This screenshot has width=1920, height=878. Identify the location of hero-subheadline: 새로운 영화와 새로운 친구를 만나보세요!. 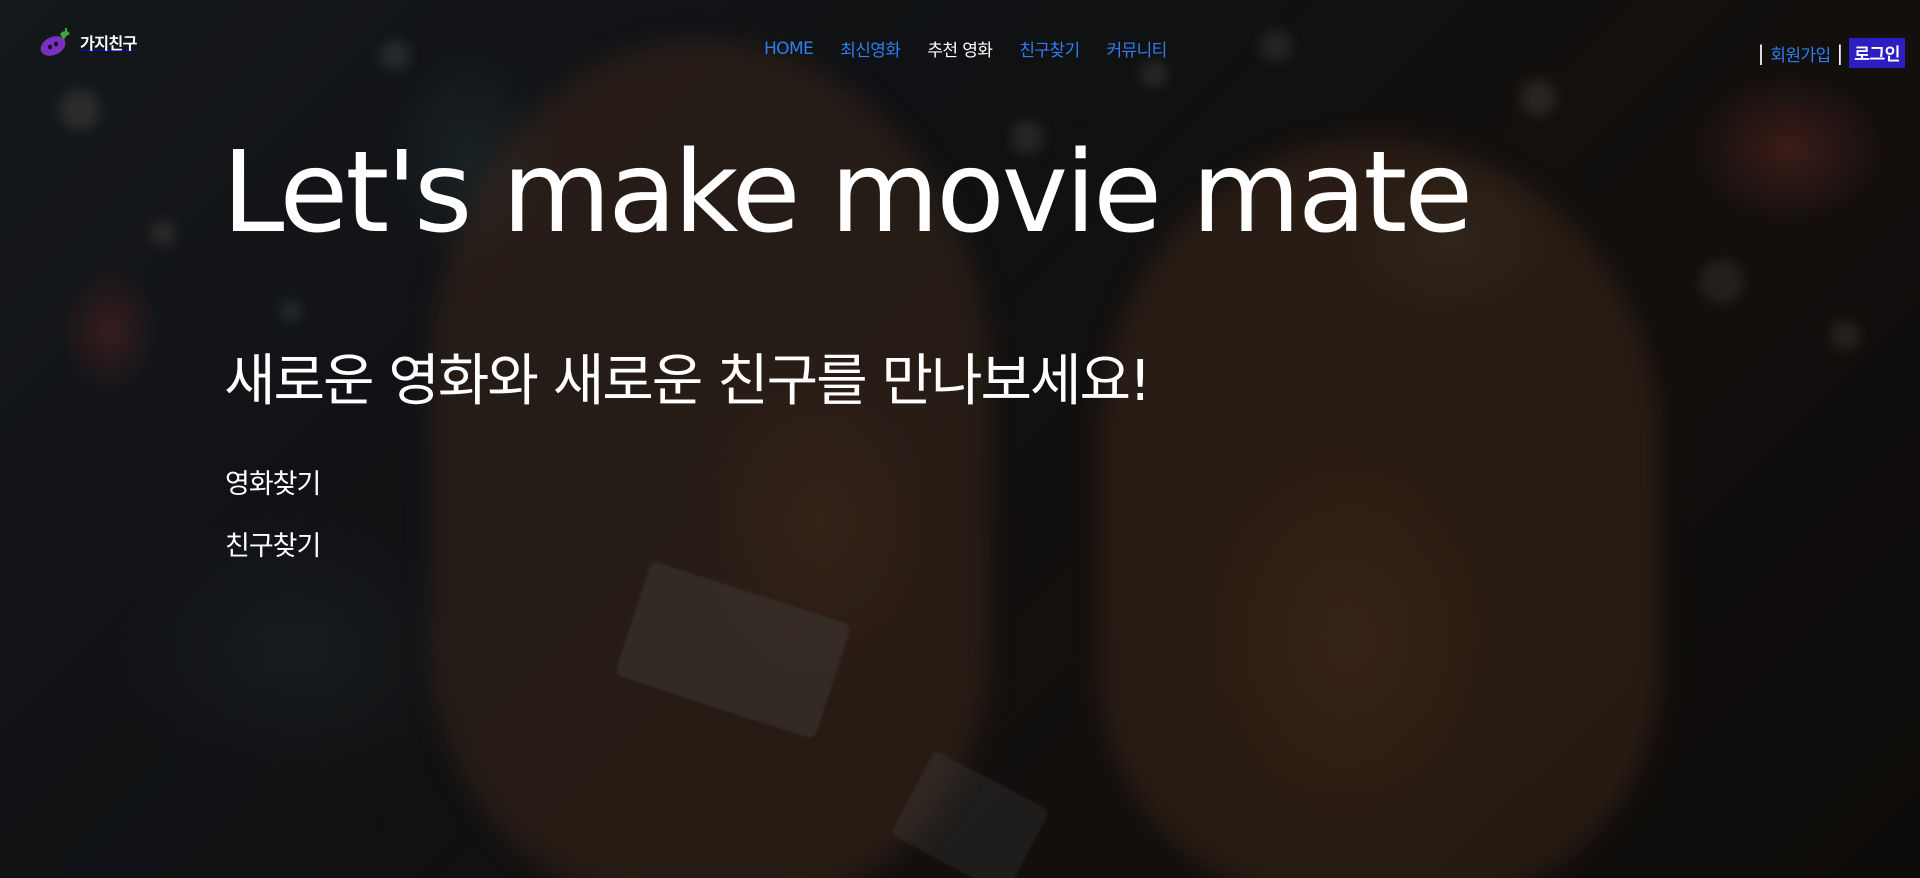
(687, 381).